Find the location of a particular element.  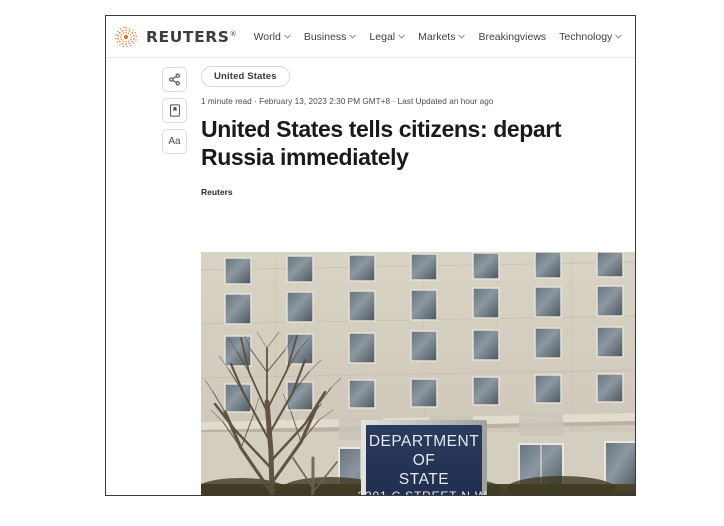

text-size-icon: Aa is located at coordinates (174, 141).